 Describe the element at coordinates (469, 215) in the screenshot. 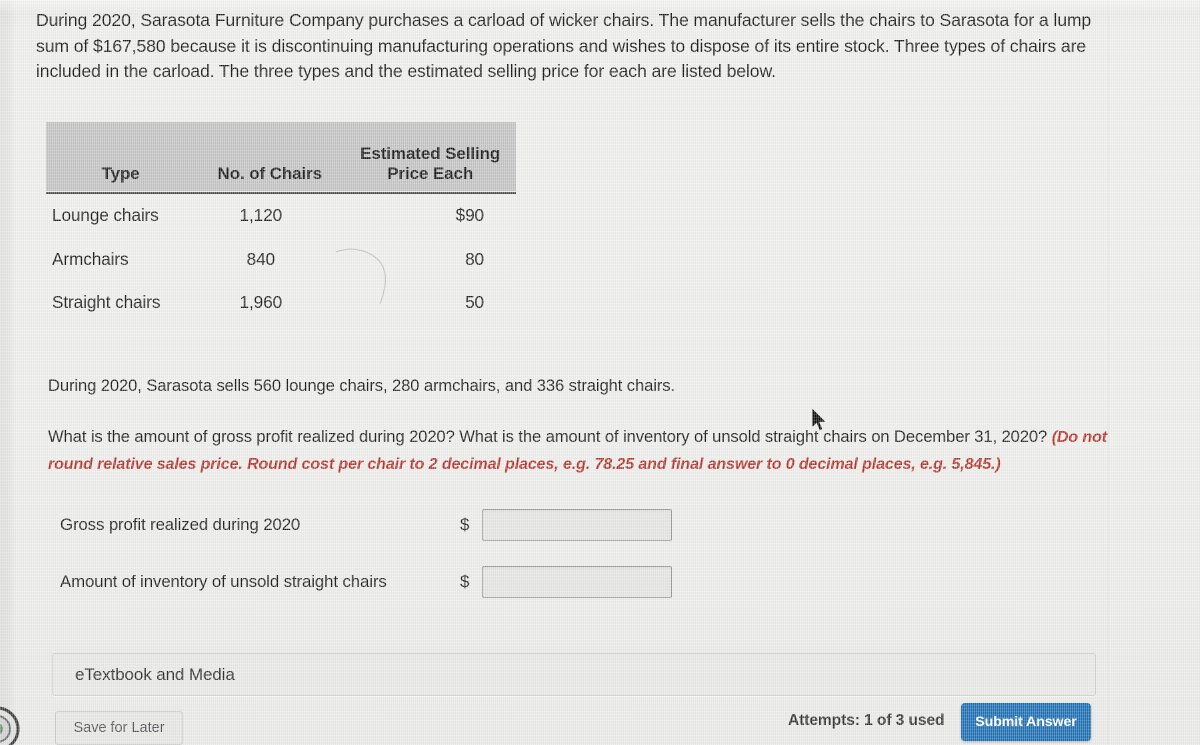

I see `cell-price: $90` at that location.